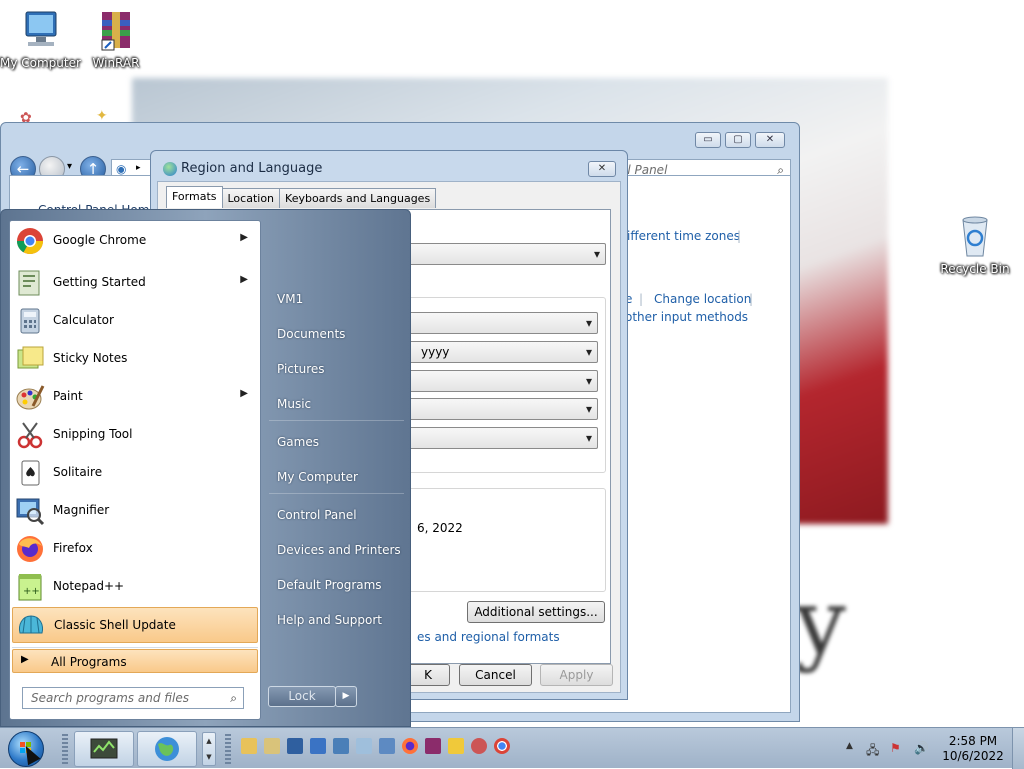 Image resolution: width=1024 pixels, height=769 pixels. Describe the element at coordinates (975, 237) in the screenshot. I see `recycle-bin-icon` at that location.